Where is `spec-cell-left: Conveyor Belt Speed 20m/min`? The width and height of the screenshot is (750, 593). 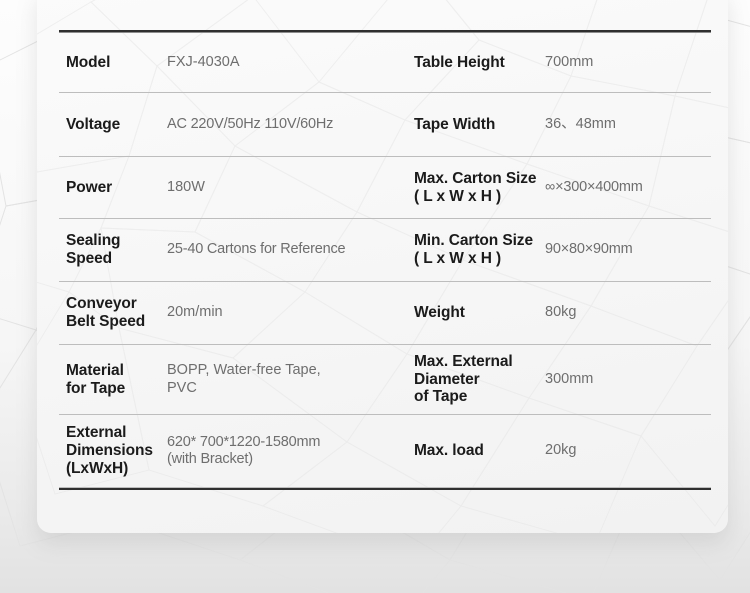 spec-cell-left: Conveyor Belt Speed 20m/min is located at coordinates (233, 313).